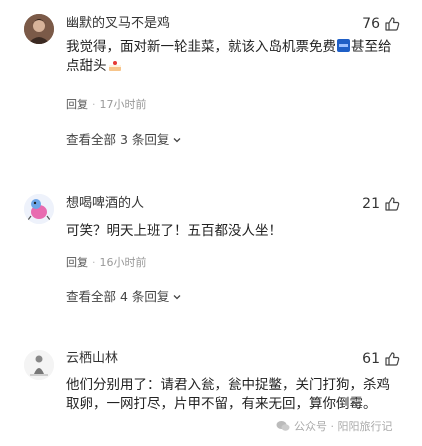 Image resolution: width=422 pixels, height=446 pixels. I want to click on watermark-text: 公众号 · 阳阳旅行记, so click(343, 426).